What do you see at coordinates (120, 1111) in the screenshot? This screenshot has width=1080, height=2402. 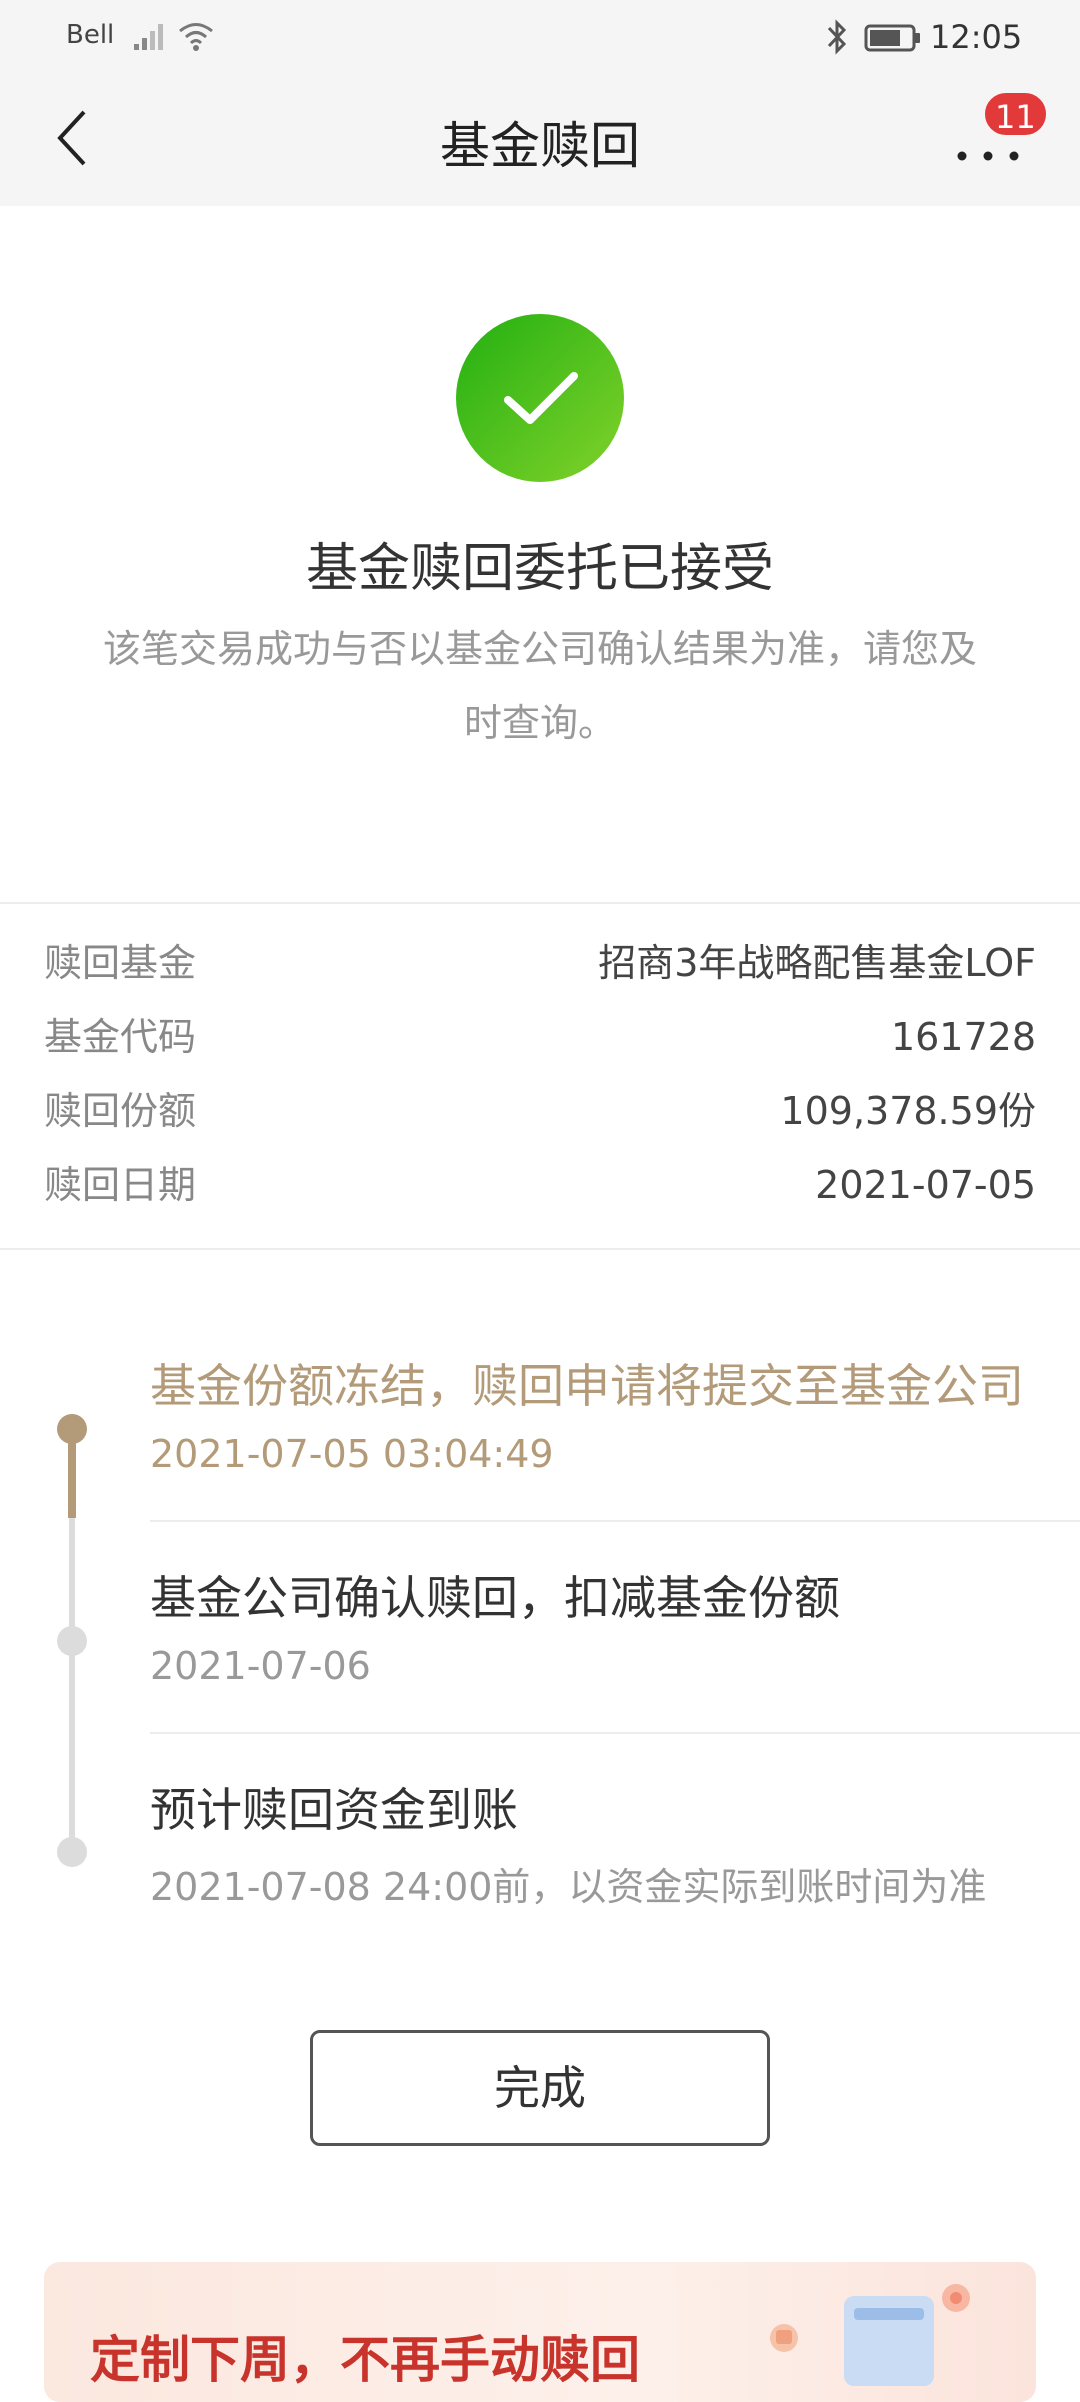 I see `detail-label: 赎回份额` at bounding box center [120, 1111].